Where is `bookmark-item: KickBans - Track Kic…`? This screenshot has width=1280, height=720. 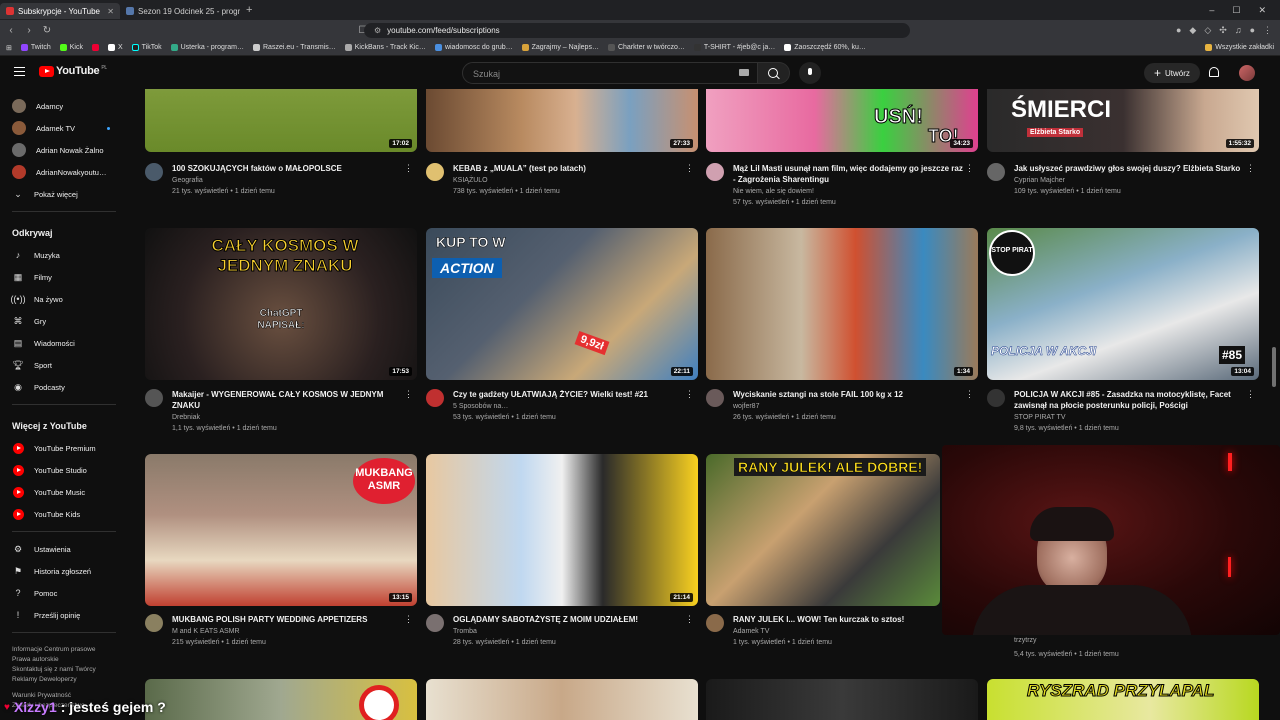 bookmark-item: KickBans - Track Kic… is located at coordinates (385, 47).